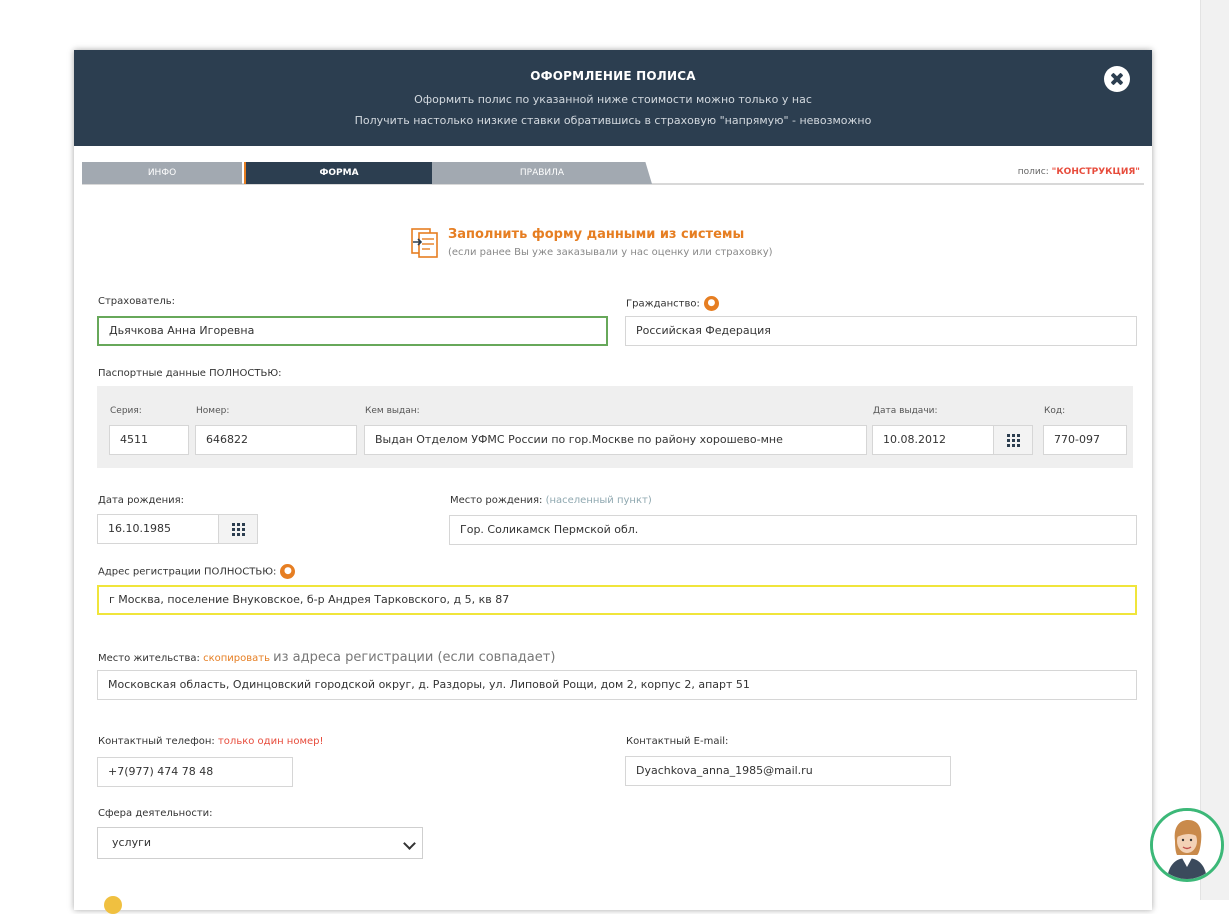 This screenshot has height=914, width=1229. I want to click on code-label: Код:, so click(1055, 411).